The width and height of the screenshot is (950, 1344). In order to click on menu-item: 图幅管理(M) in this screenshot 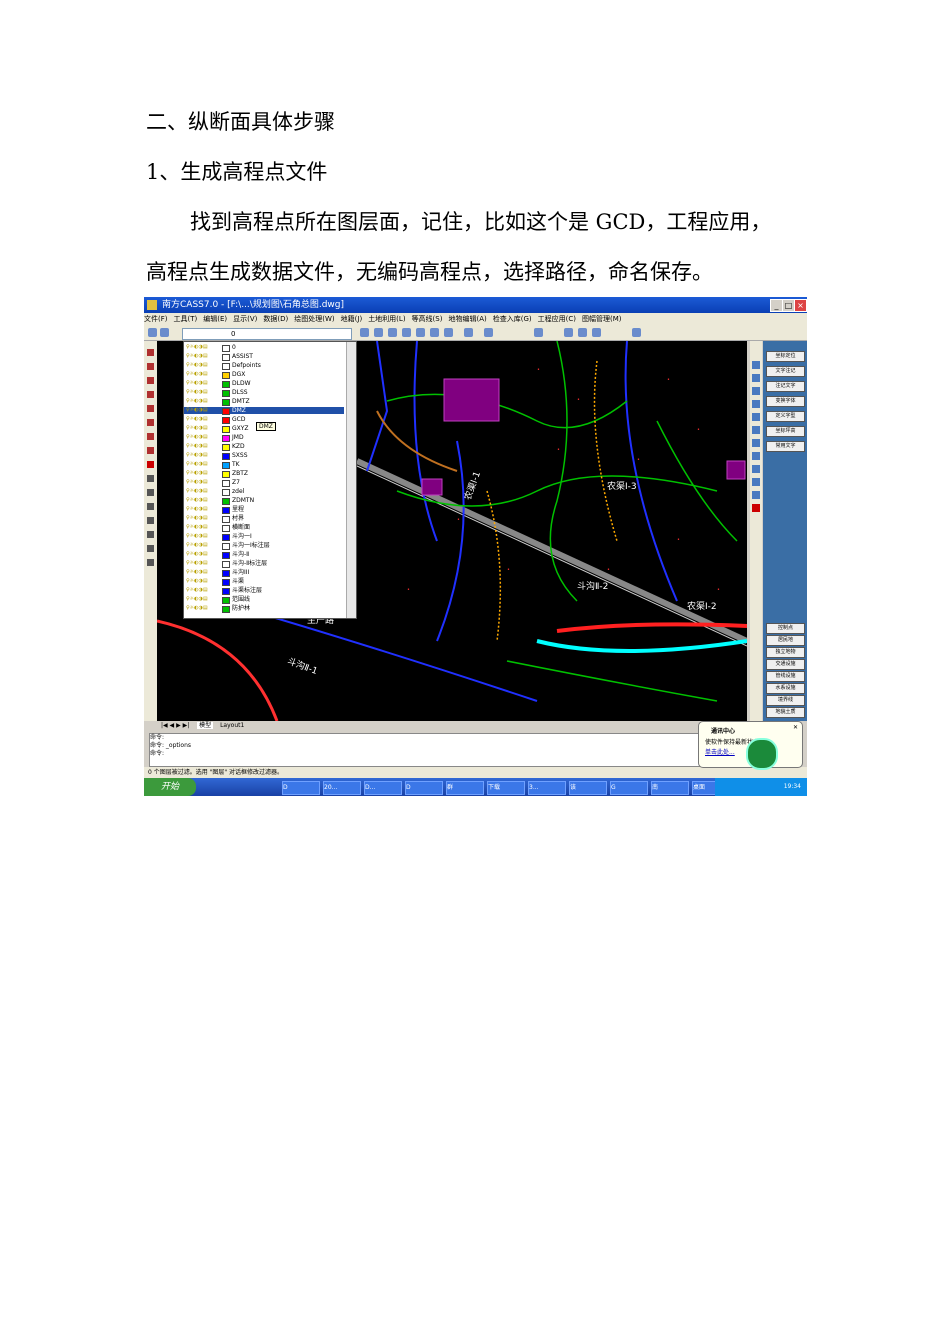, I will do `click(602, 319)`.